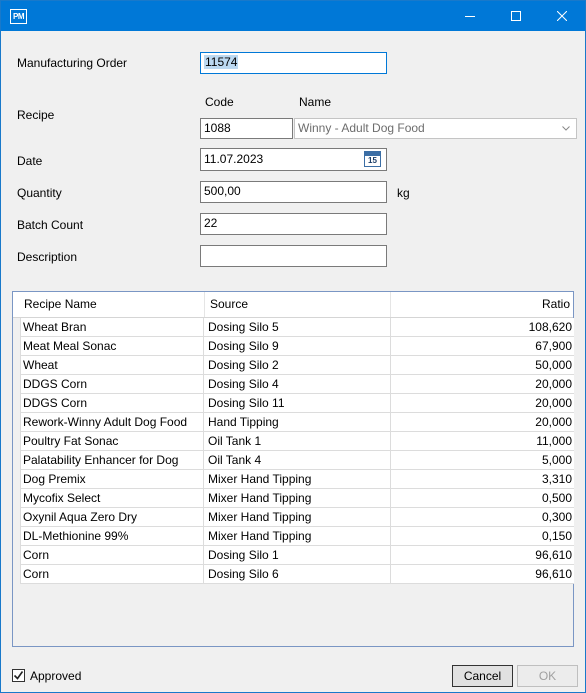 The height and width of the screenshot is (693, 586). What do you see at coordinates (556, 517) in the screenshot?
I see `cell-ratio: 0,300` at bounding box center [556, 517].